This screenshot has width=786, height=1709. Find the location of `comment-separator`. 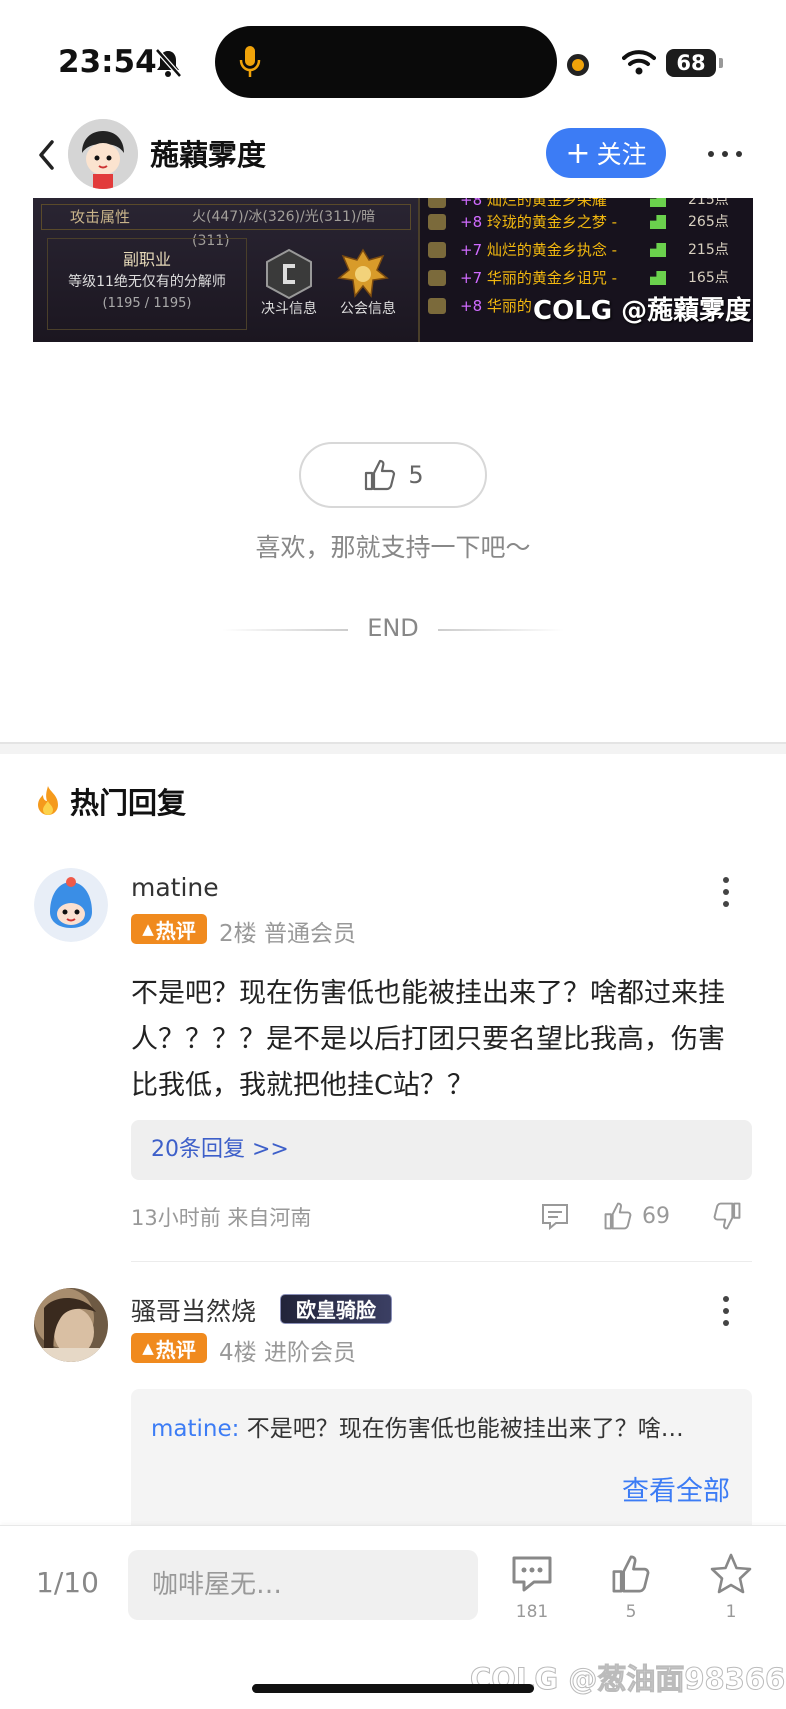

comment-separator is located at coordinates (441, 1261).